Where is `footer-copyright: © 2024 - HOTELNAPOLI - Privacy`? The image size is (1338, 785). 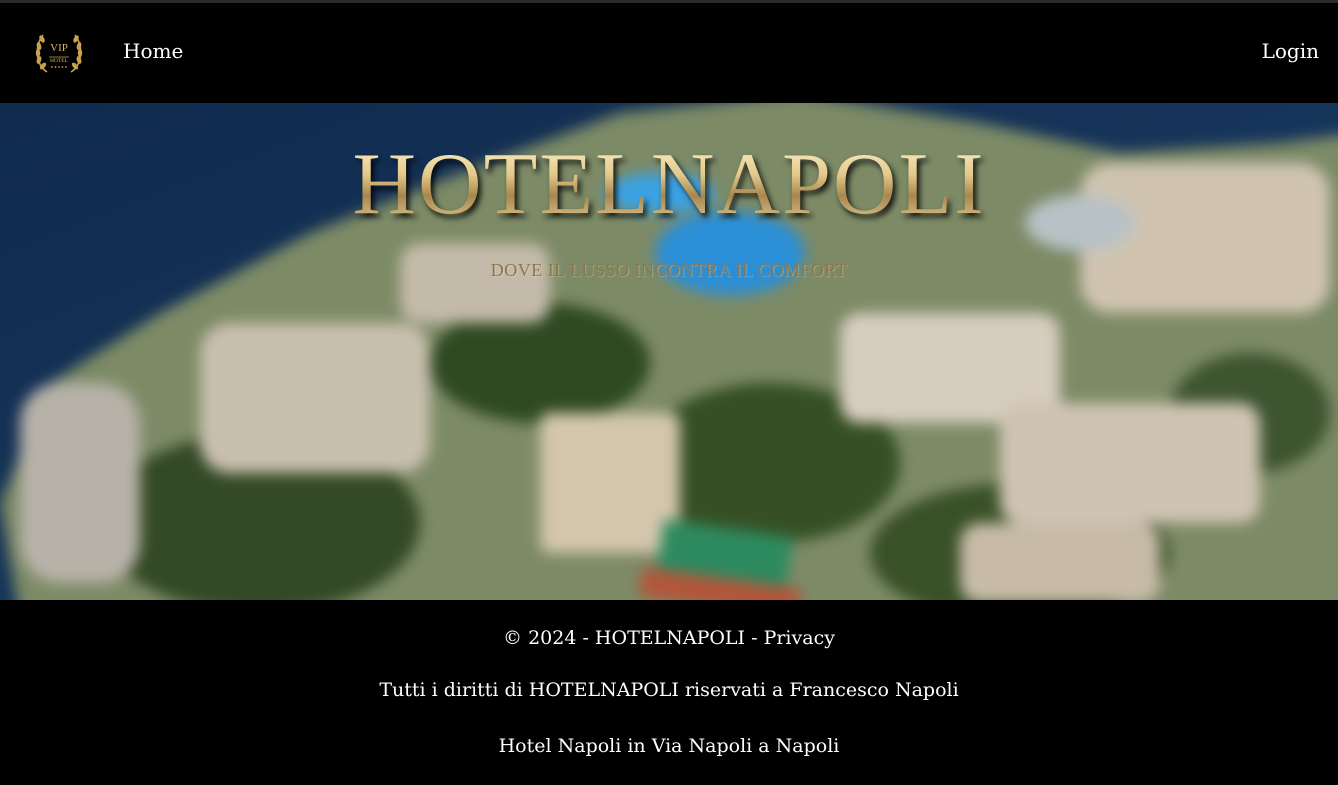
footer-copyright: © 2024 - HOTELNAPOLI - Privacy is located at coordinates (669, 638).